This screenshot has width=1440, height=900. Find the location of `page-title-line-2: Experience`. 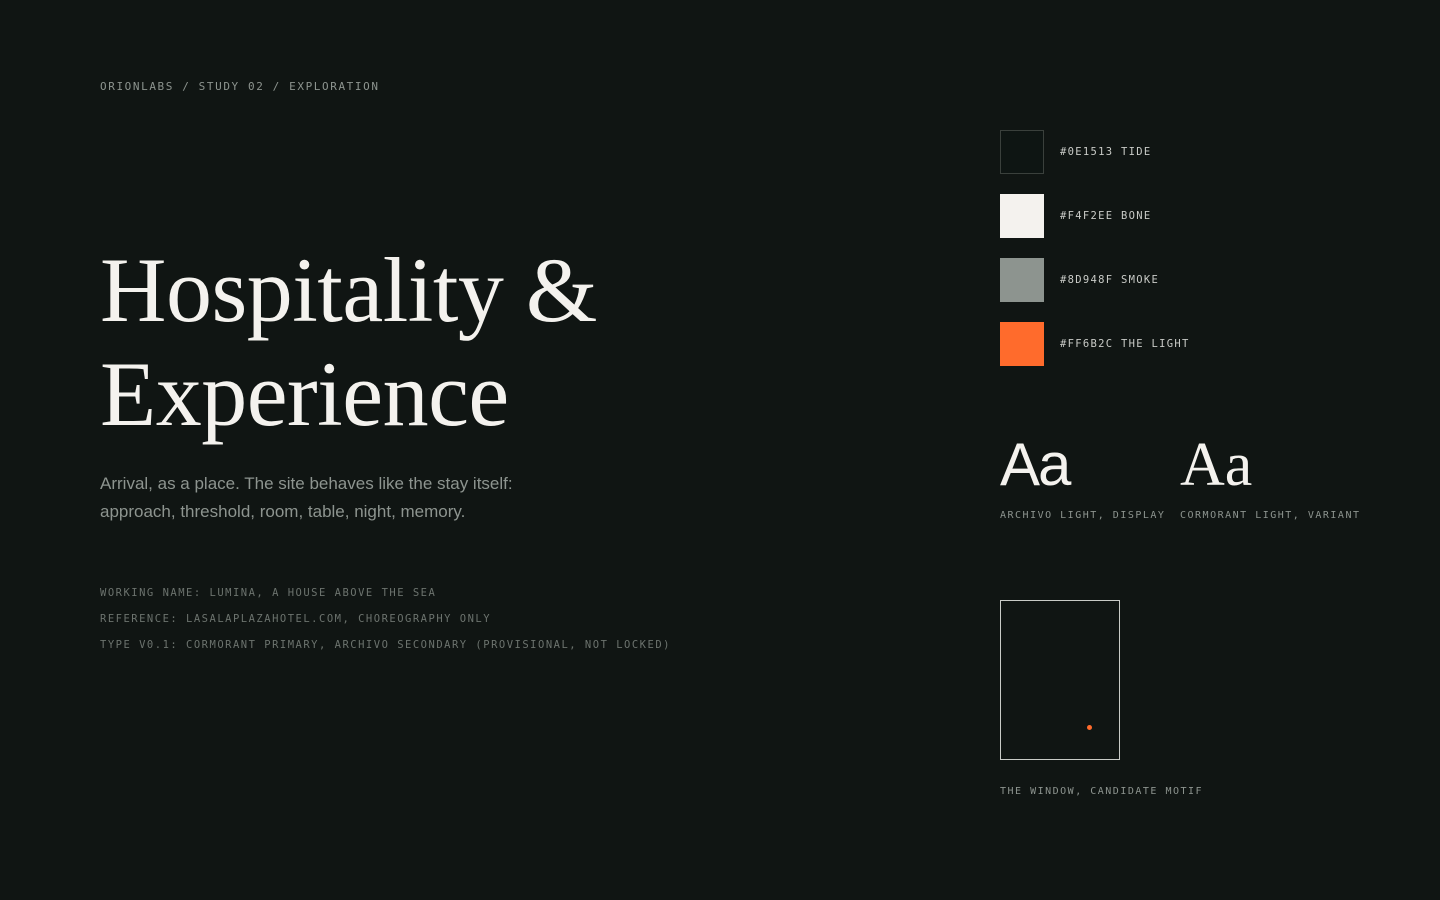

page-title-line-2: Experience is located at coordinates (304, 394).